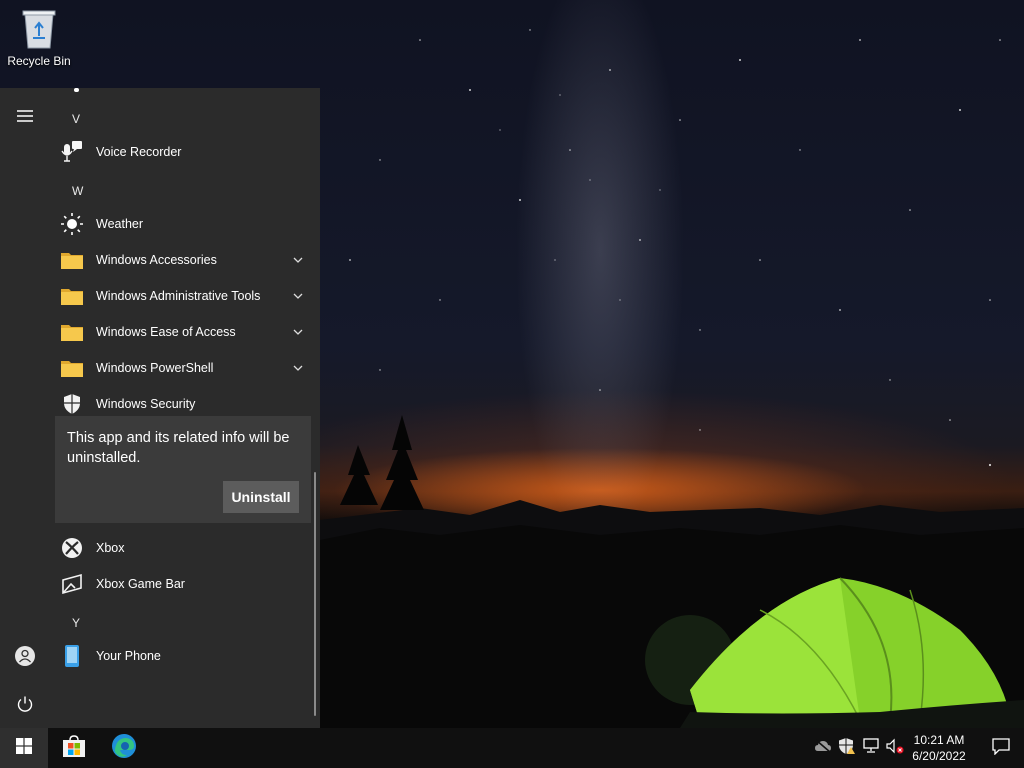  I want to click on tray-network, so click(871, 748).